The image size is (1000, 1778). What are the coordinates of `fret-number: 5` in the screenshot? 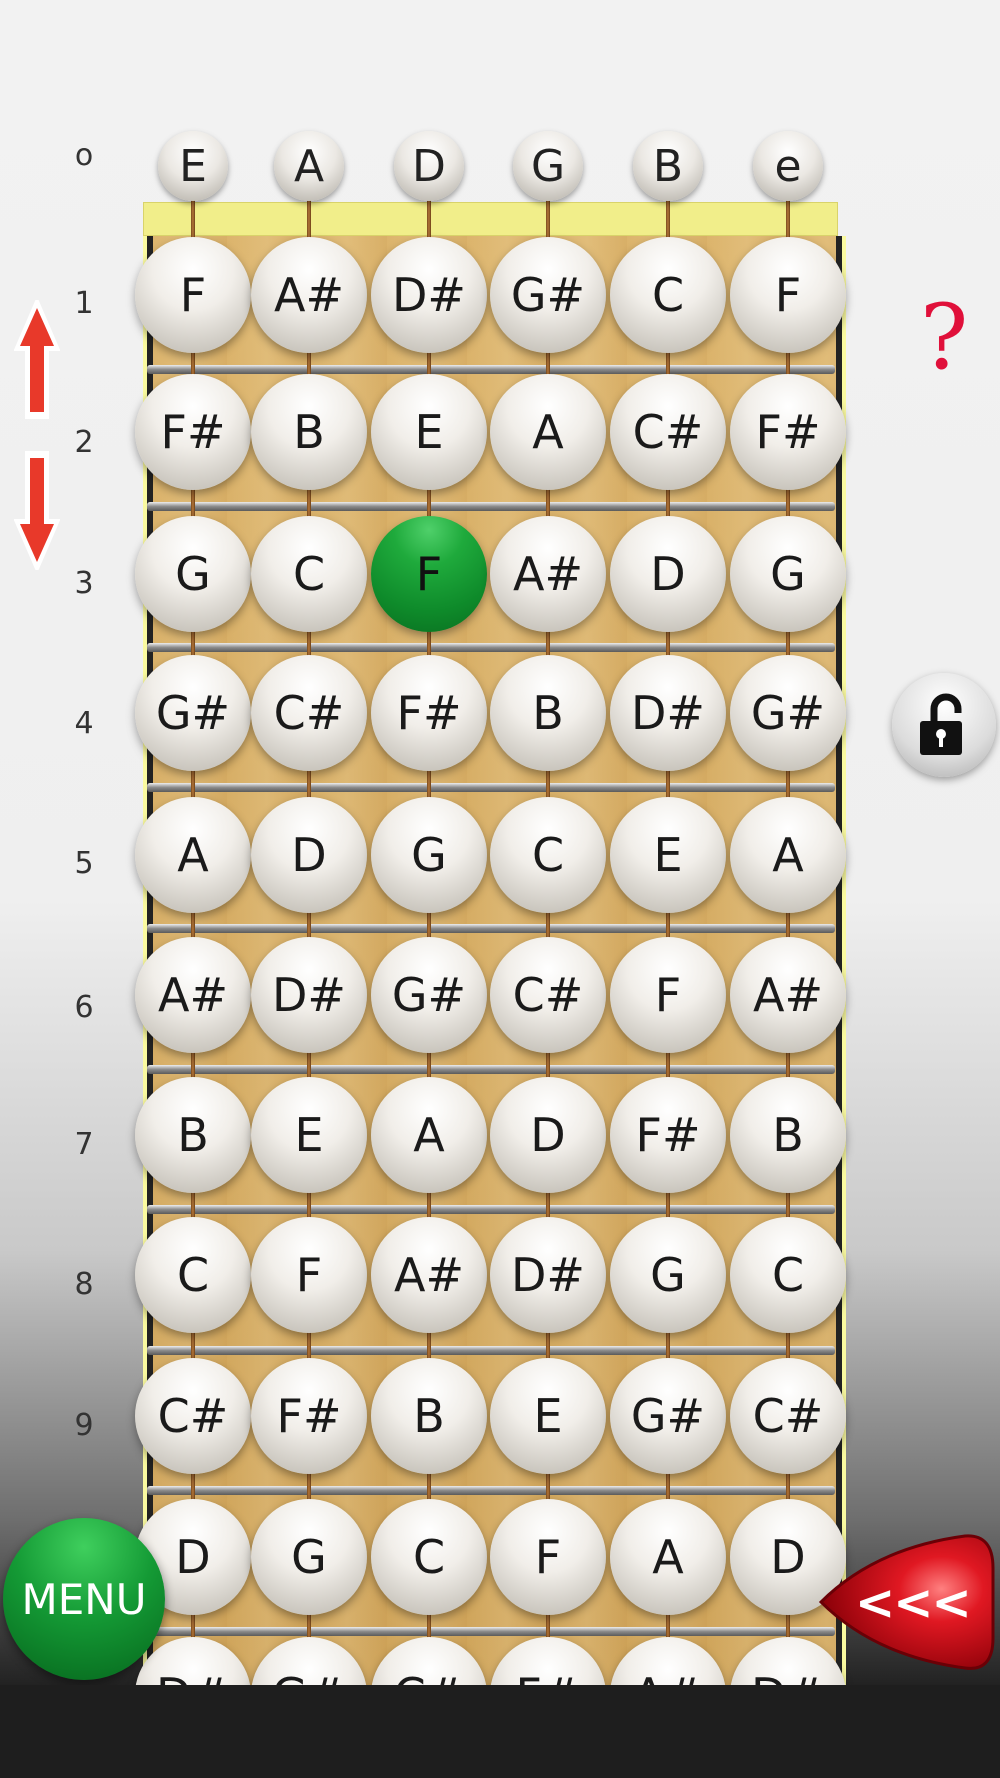 It's located at (84, 863).